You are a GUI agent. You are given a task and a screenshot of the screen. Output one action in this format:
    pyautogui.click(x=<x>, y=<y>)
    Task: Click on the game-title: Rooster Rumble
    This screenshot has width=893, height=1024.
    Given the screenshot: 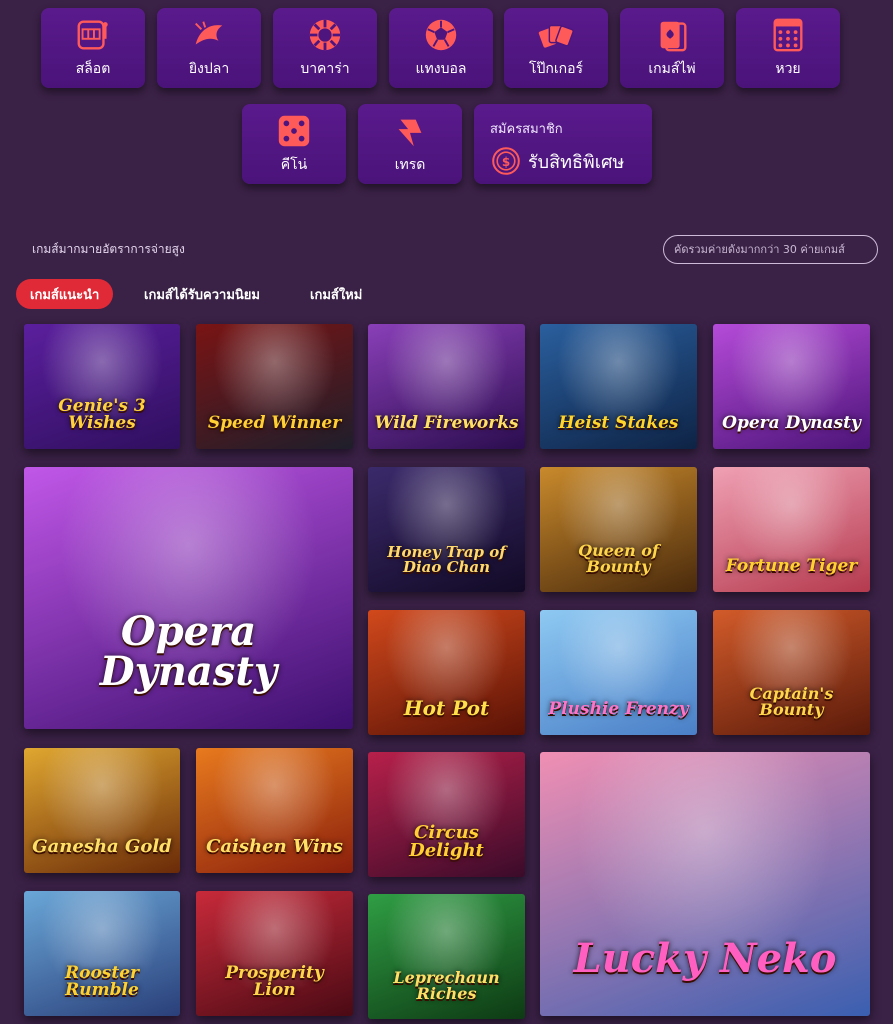 What is the action you would take?
    pyautogui.click(x=101, y=981)
    